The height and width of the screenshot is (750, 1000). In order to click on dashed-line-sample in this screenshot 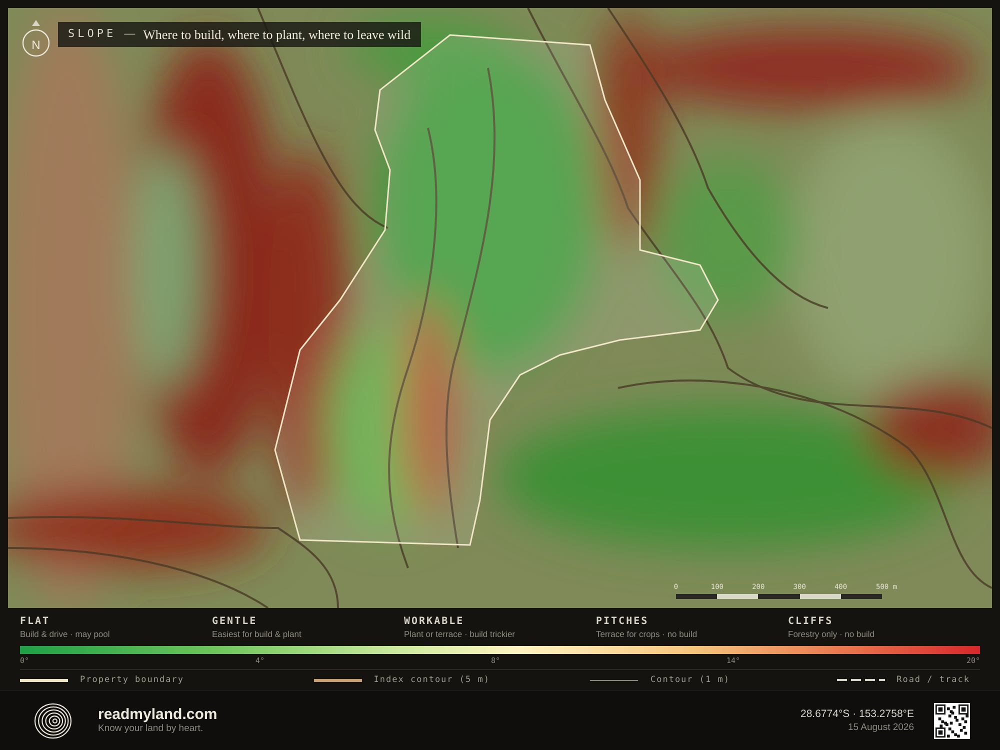, I will do `click(860, 680)`.